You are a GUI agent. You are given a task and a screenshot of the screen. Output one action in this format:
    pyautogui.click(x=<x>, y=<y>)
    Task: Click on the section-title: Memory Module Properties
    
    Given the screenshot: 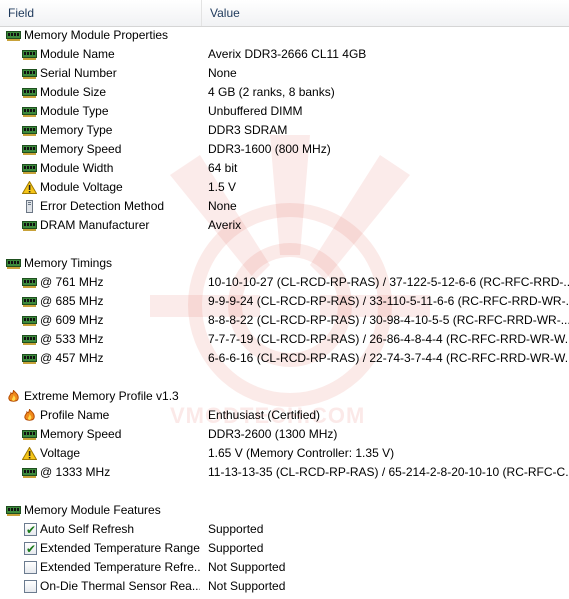 What is the action you would take?
    pyautogui.click(x=96, y=35)
    